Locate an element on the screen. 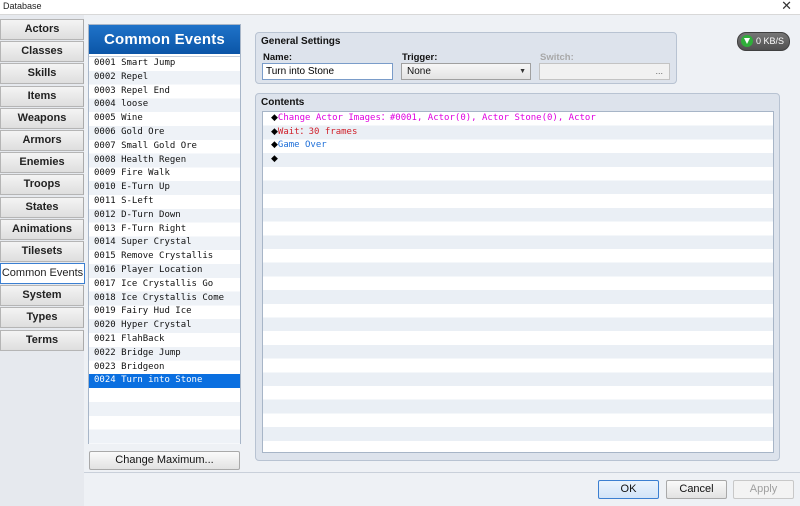 The height and width of the screenshot is (506, 800). title-bar: Database ✕ is located at coordinates (400, 7).